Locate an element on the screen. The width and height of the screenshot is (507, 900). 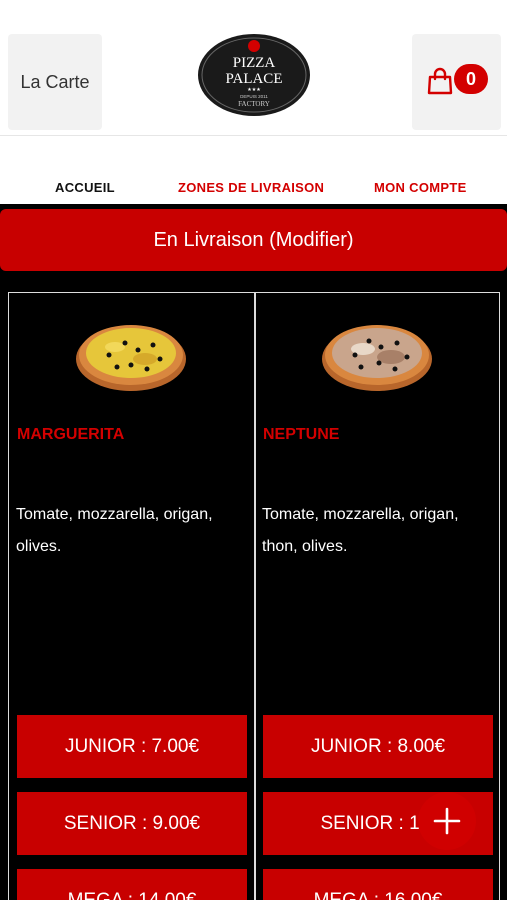
svg-text: PIZZA is located at coordinates (254, 63).